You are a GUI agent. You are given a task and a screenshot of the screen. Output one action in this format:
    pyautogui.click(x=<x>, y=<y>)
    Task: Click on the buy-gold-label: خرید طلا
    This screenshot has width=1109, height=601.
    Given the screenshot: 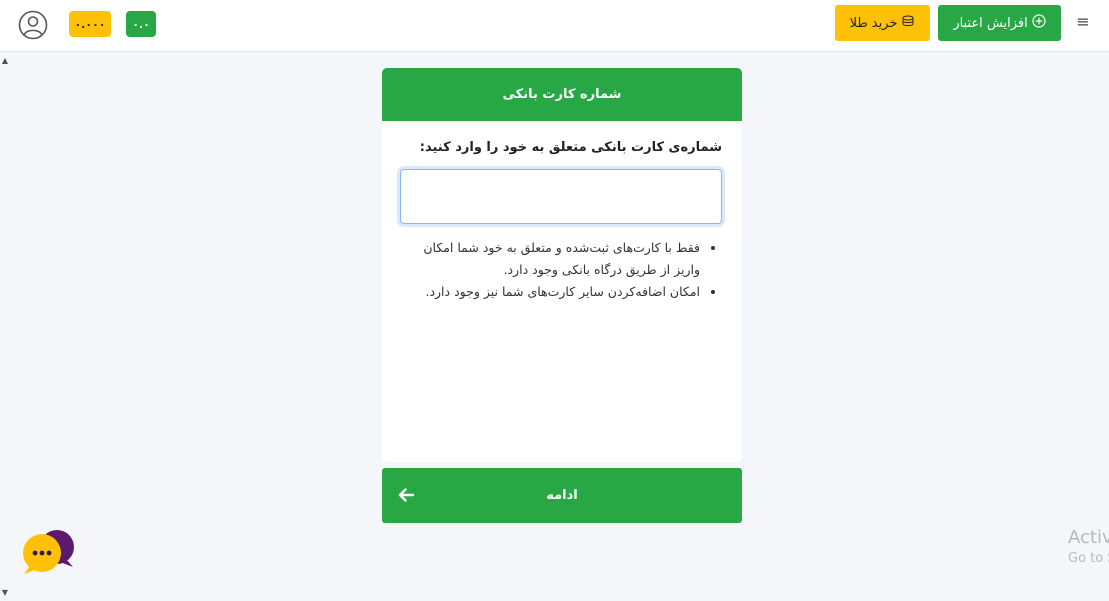 What is the action you would take?
    pyautogui.click(x=873, y=23)
    